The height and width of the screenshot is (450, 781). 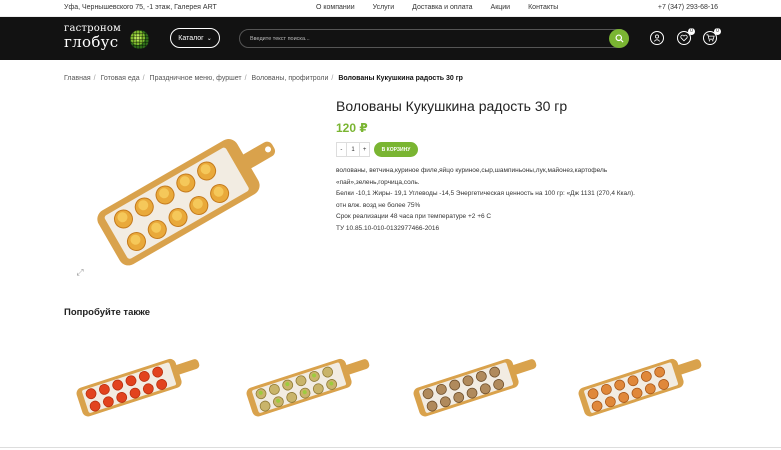 I want to click on search-icon, so click(x=619, y=38).